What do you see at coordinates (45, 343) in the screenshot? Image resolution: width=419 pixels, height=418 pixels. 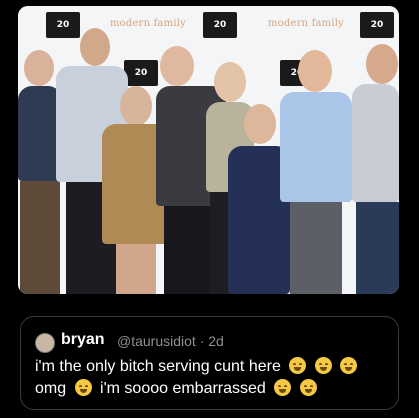 I see `avatar` at bounding box center [45, 343].